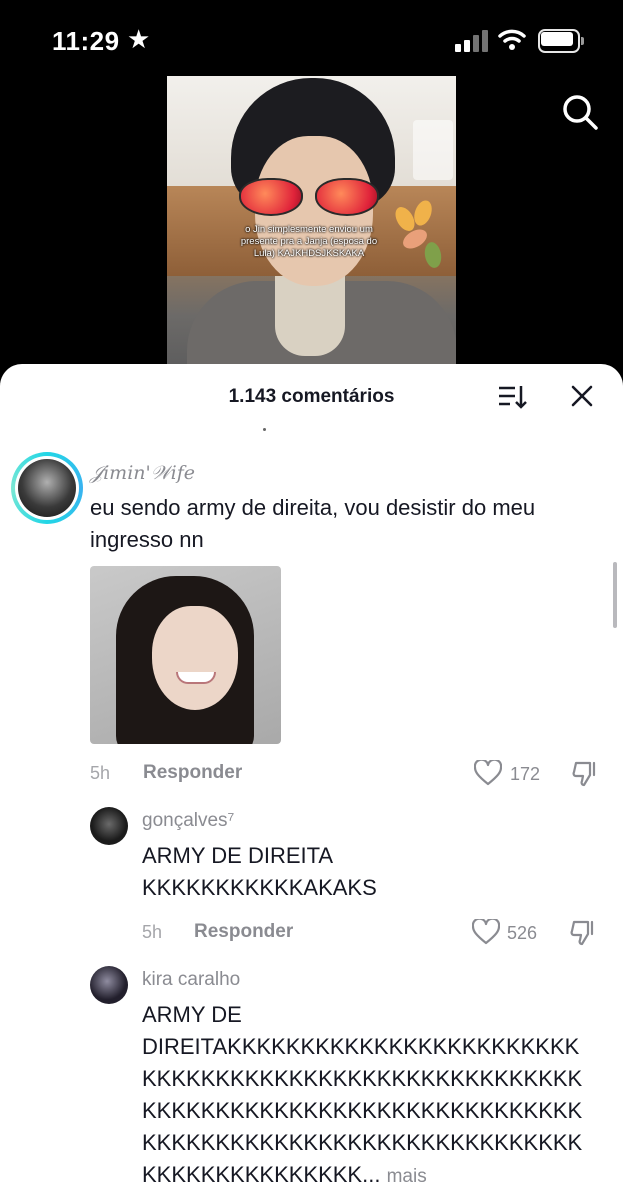  Describe the element at coordinates (512, 39) in the screenshot. I see `wifi-icon` at that location.